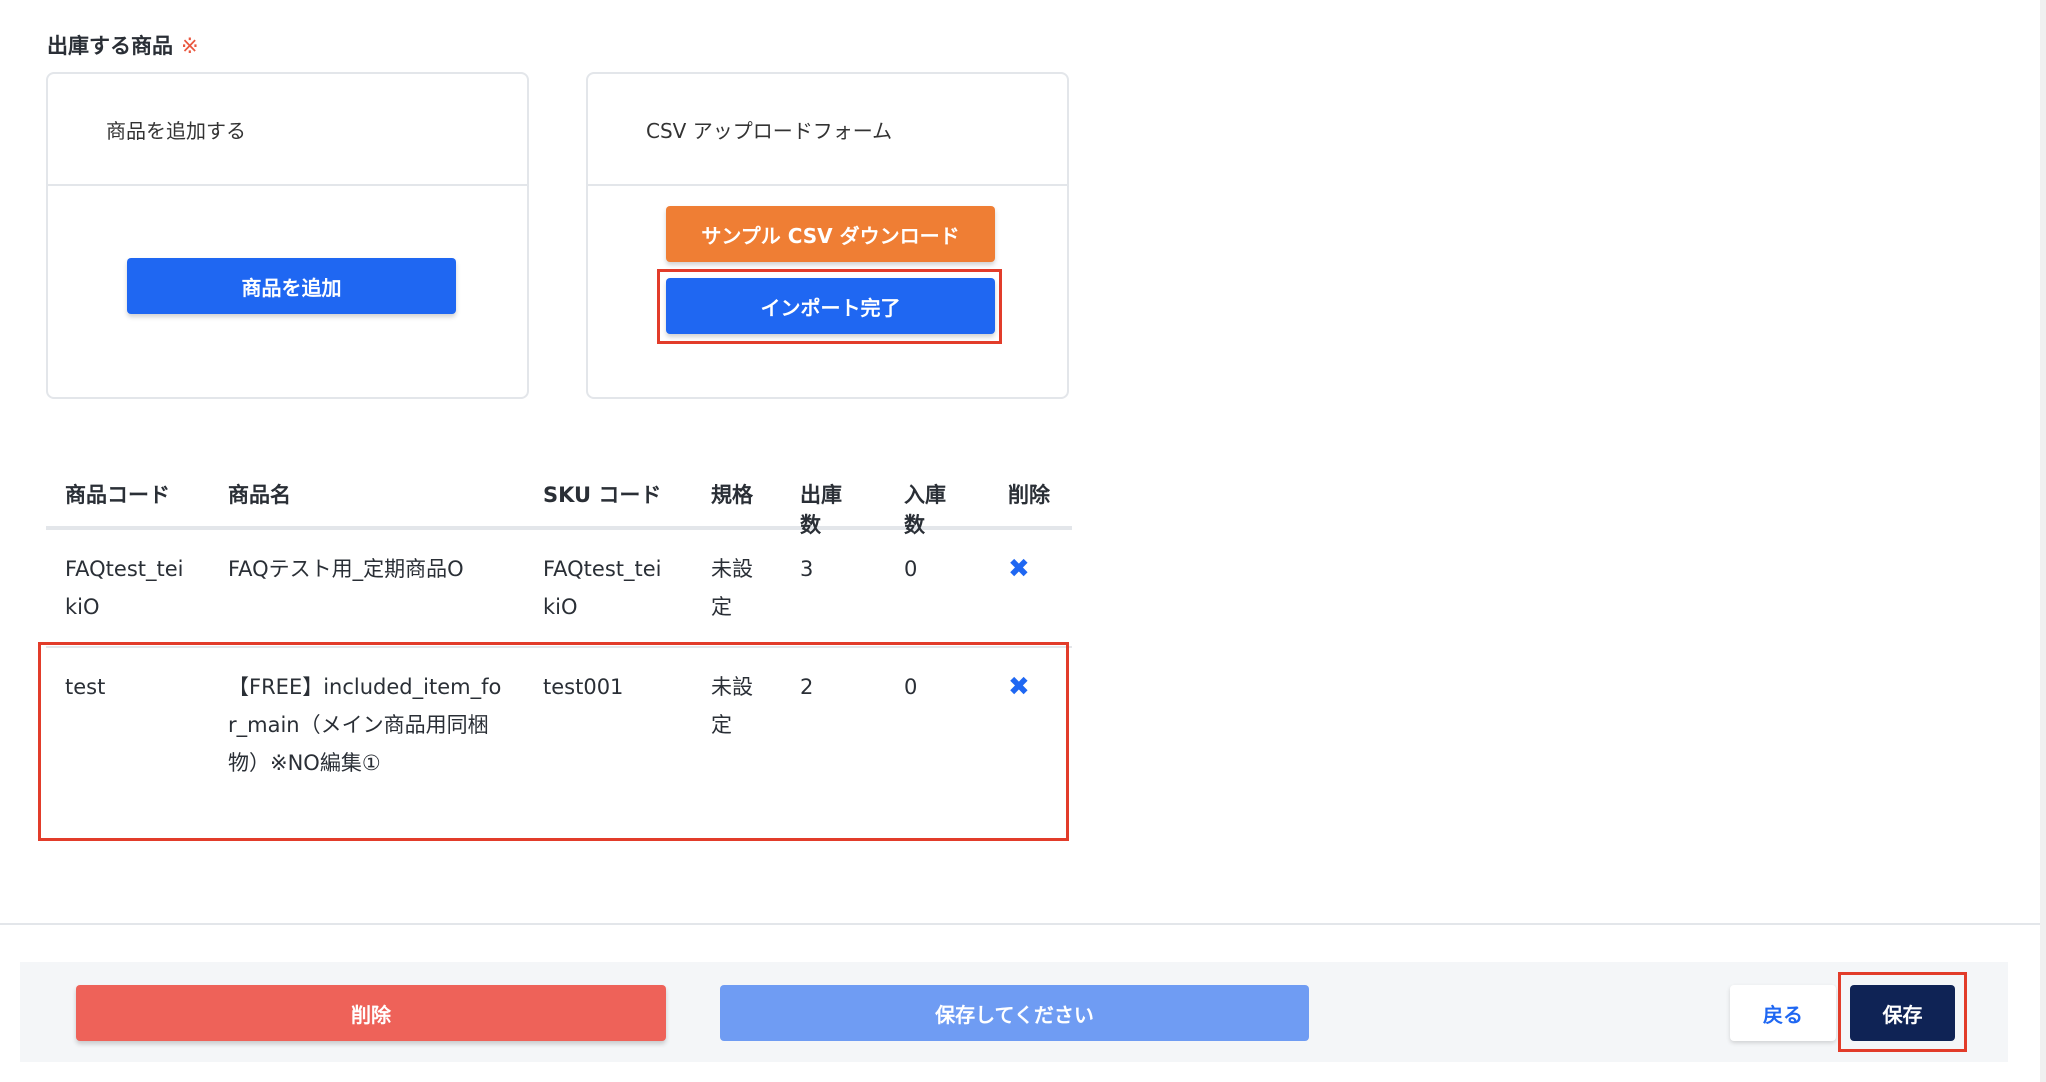 The height and width of the screenshot is (1082, 2046). I want to click on cell-sku-code: test001, so click(583, 687).